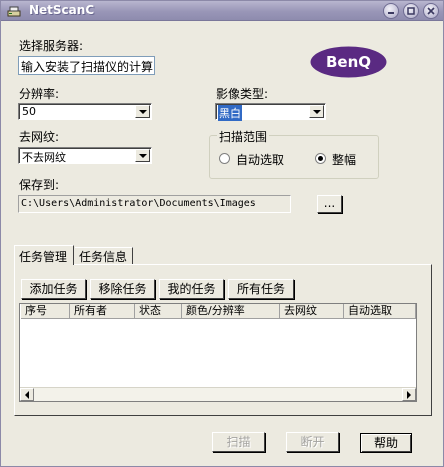 The image size is (444, 467). Describe the element at coordinates (39, 137) in the screenshot. I see `descreen-label: 去网纹:` at that location.